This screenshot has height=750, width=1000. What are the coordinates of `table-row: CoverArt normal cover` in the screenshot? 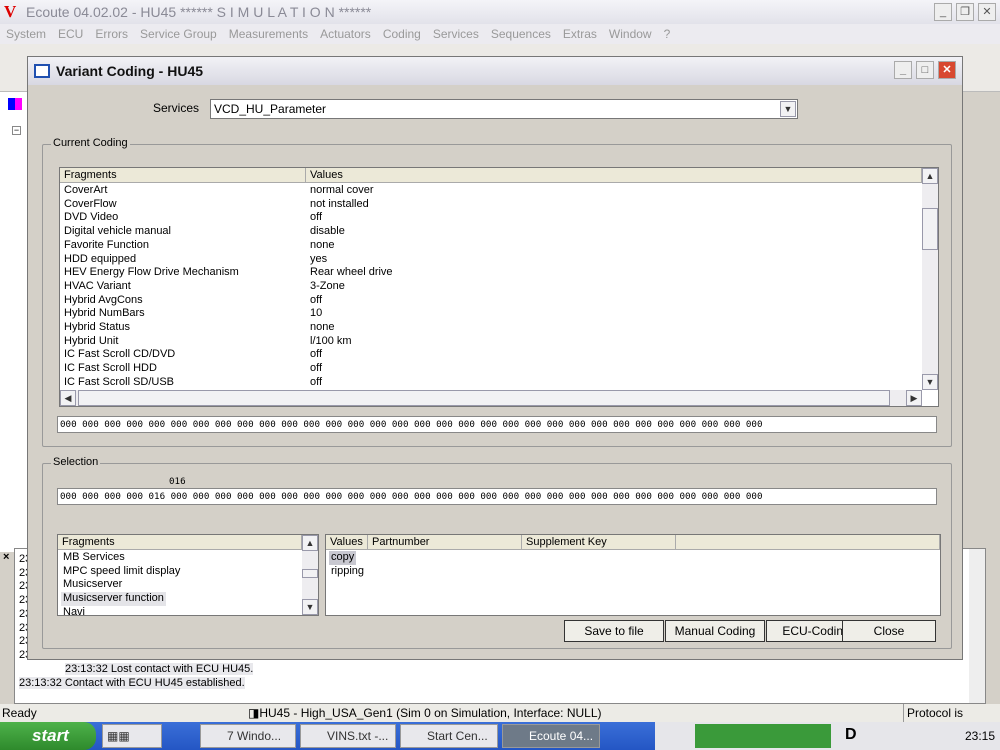 It's located at (491, 191).